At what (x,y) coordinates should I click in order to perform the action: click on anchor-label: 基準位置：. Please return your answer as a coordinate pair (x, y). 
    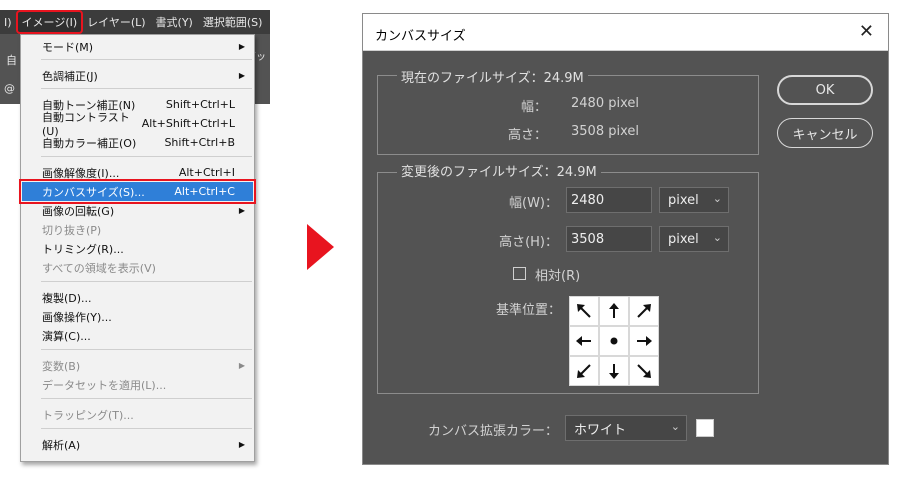
    Looking at the image, I should click on (528, 310).